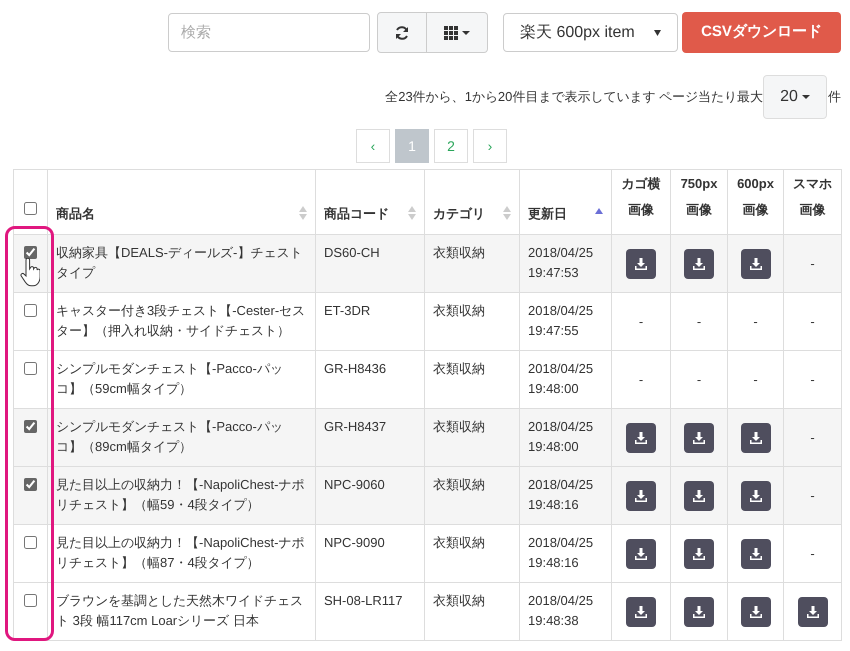 The image size is (850, 651). What do you see at coordinates (459, 213) in the screenshot?
I see `column-header: カテゴリ` at bounding box center [459, 213].